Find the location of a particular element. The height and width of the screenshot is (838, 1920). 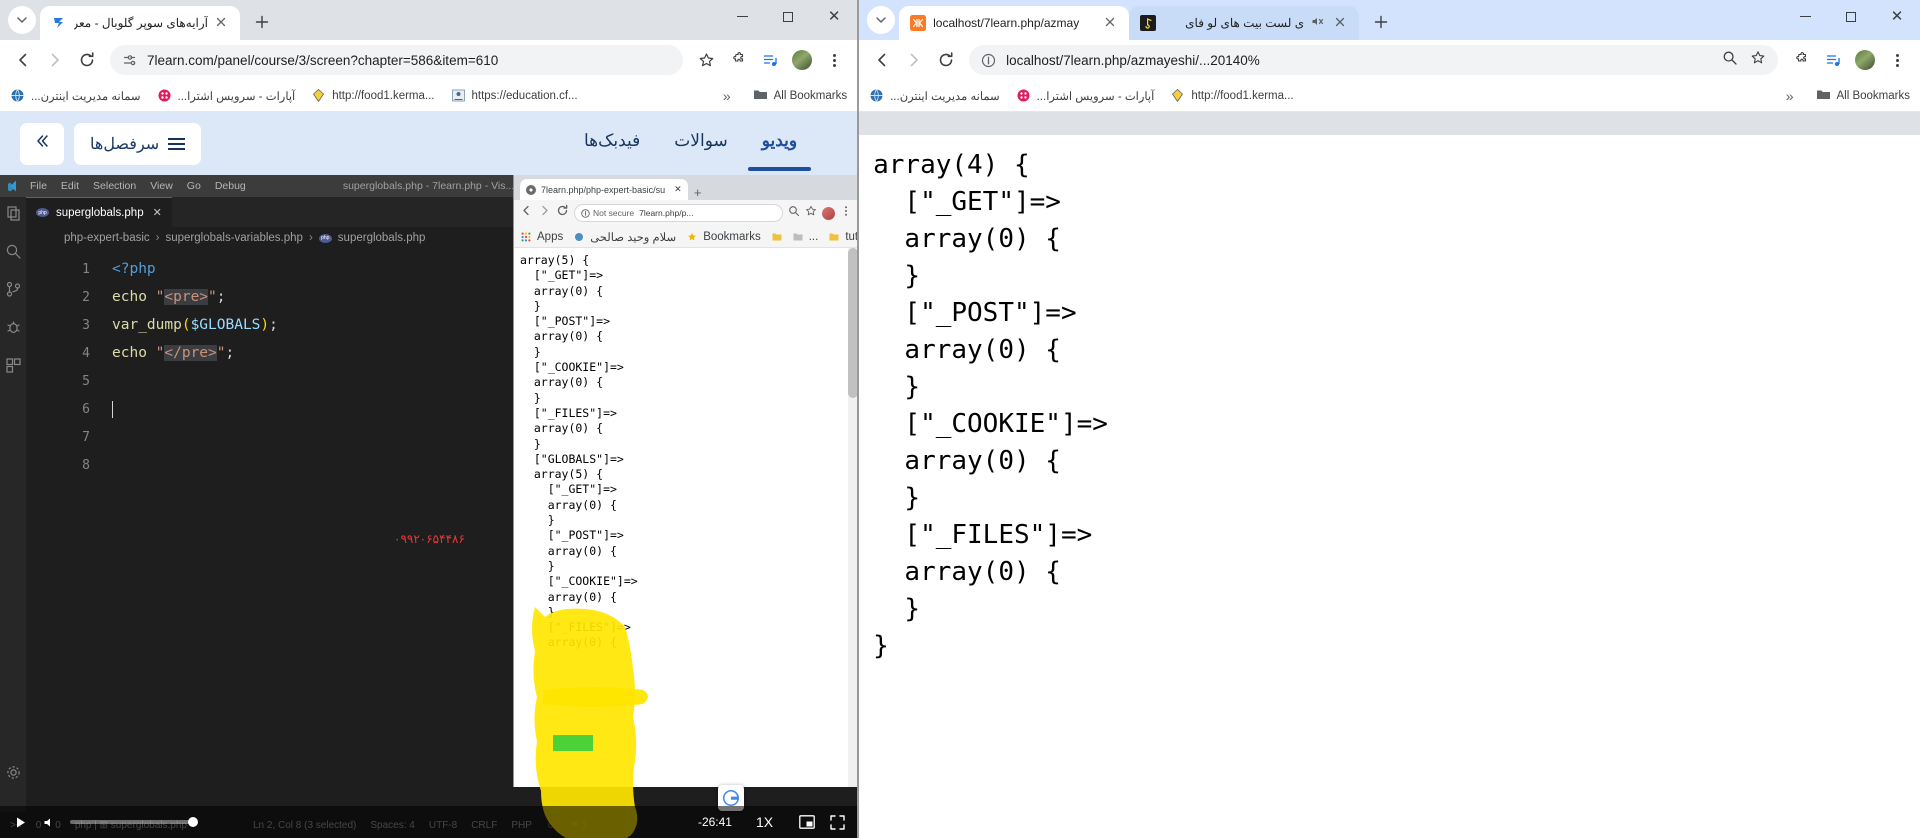

tab-feedbacks: فیدبک‌ها is located at coordinates (612, 144).